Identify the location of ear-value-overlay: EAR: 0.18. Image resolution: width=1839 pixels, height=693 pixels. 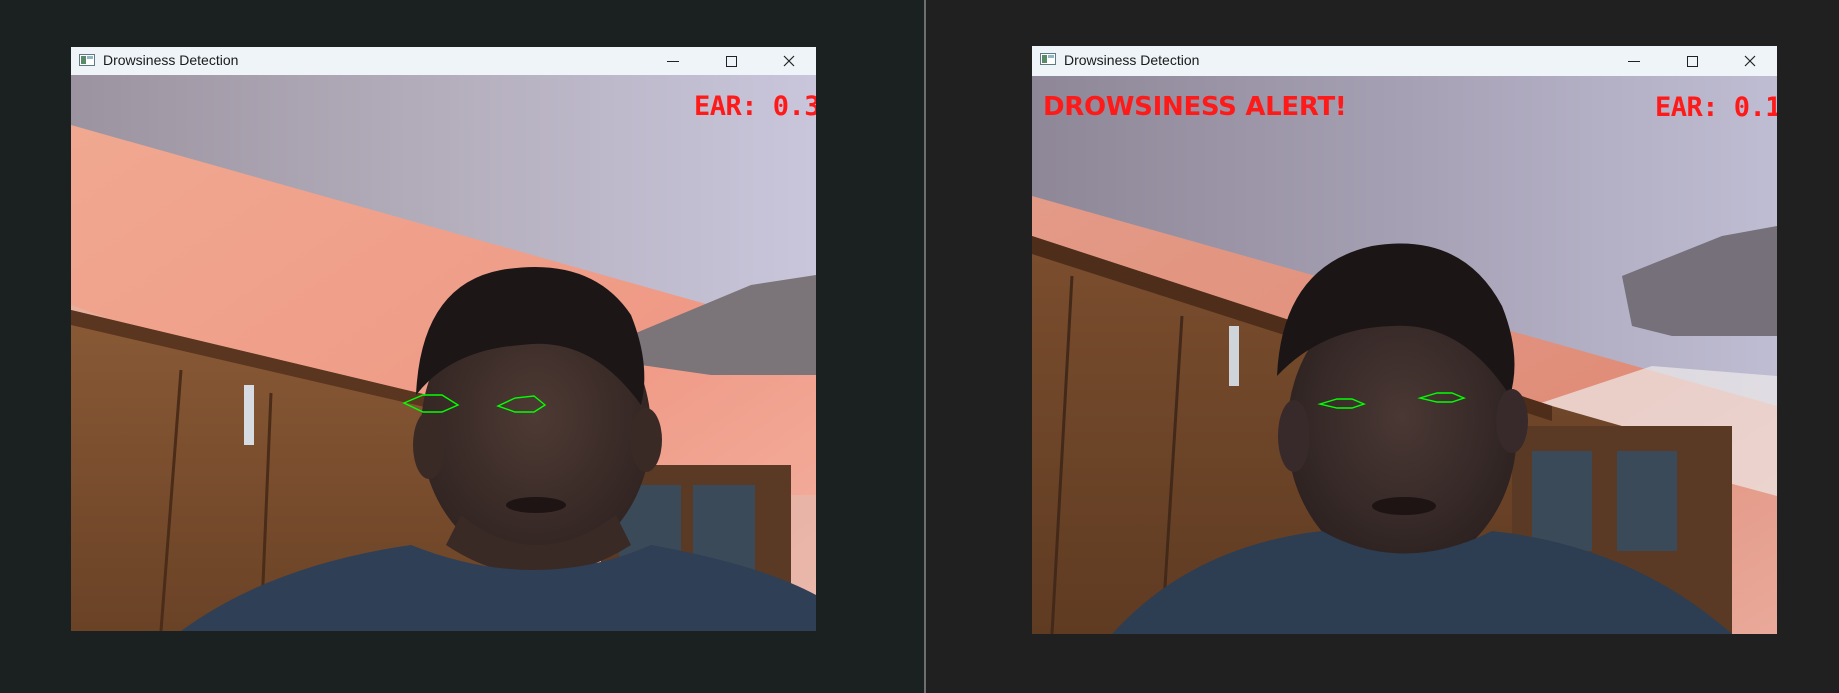
(1716, 107).